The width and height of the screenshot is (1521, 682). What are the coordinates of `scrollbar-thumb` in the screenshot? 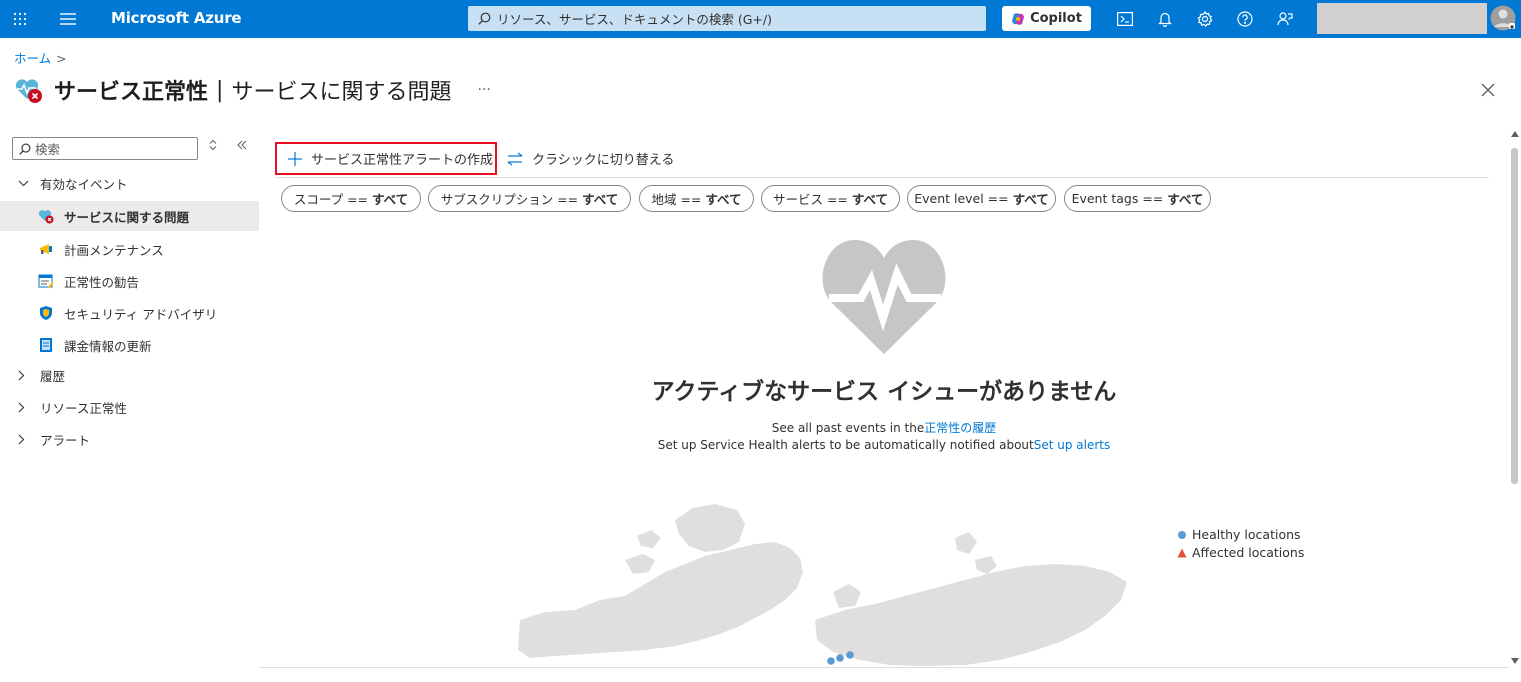 It's located at (1514, 316).